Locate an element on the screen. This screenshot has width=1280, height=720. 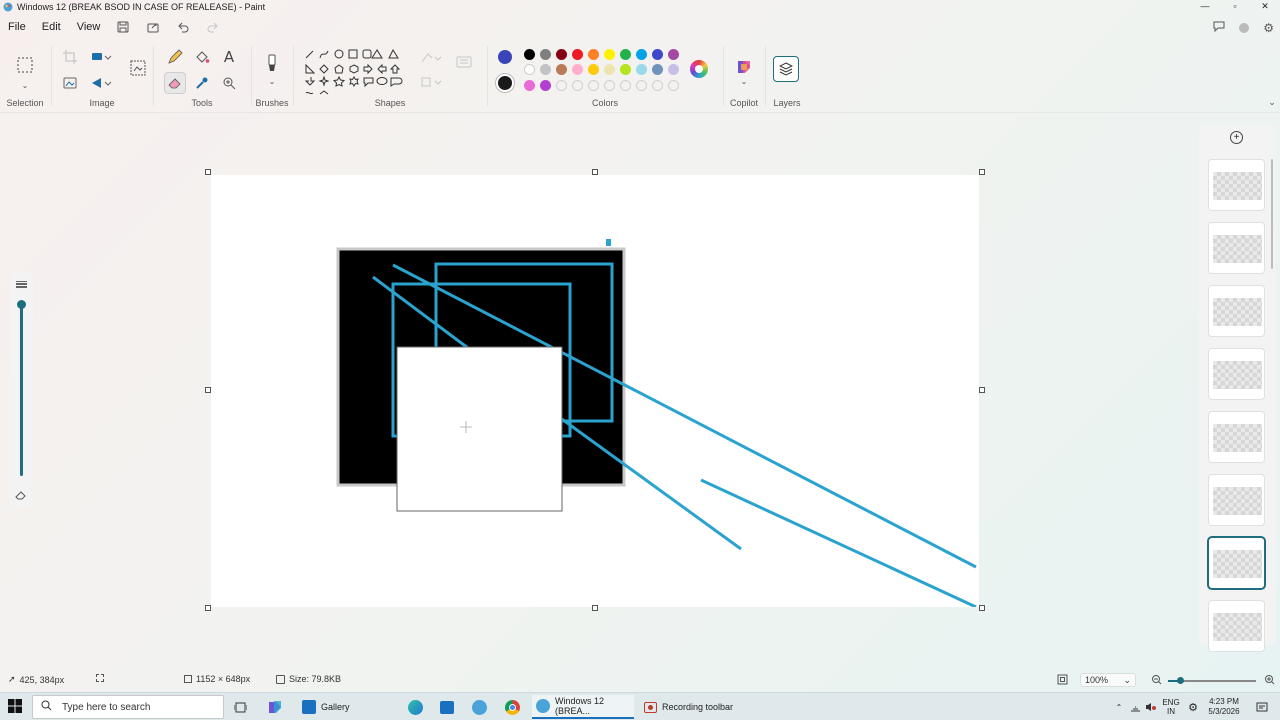
undo-icon is located at coordinates (183, 27).